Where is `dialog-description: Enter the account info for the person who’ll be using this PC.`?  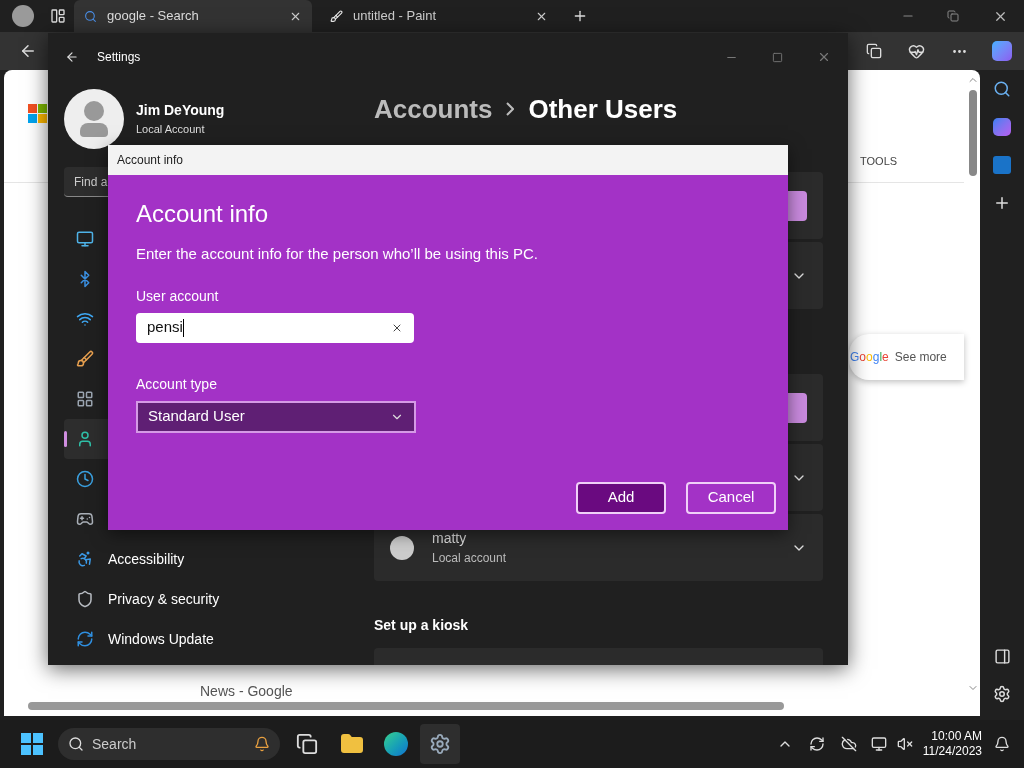
dialog-description: Enter the account info for the person who’ll be using this PC. is located at coordinates (337, 254).